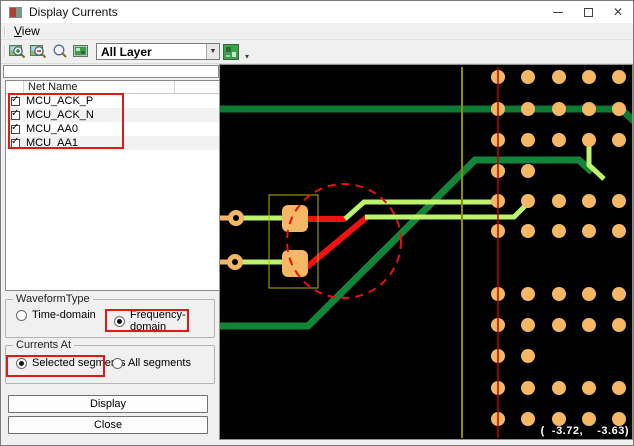 This screenshot has width=634, height=446. What do you see at coordinates (56, 315) in the screenshot?
I see `radio-time-domain: Time-domain` at bounding box center [56, 315].